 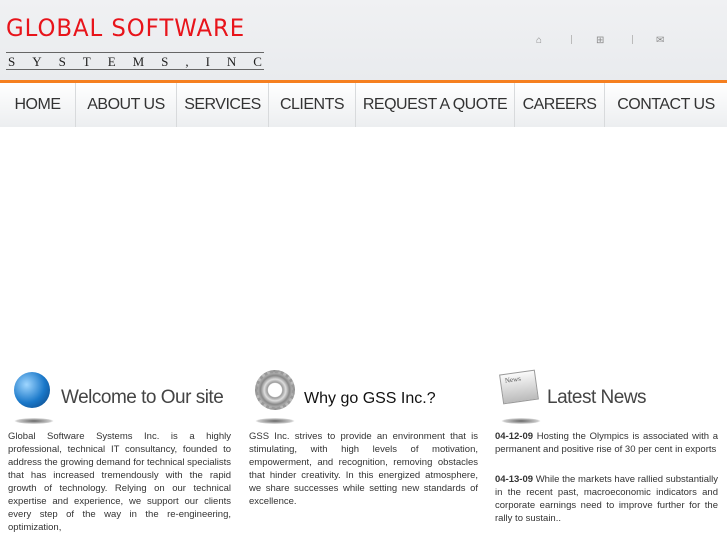 What do you see at coordinates (207, 61) in the screenshot?
I see `logo-letter: I` at bounding box center [207, 61].